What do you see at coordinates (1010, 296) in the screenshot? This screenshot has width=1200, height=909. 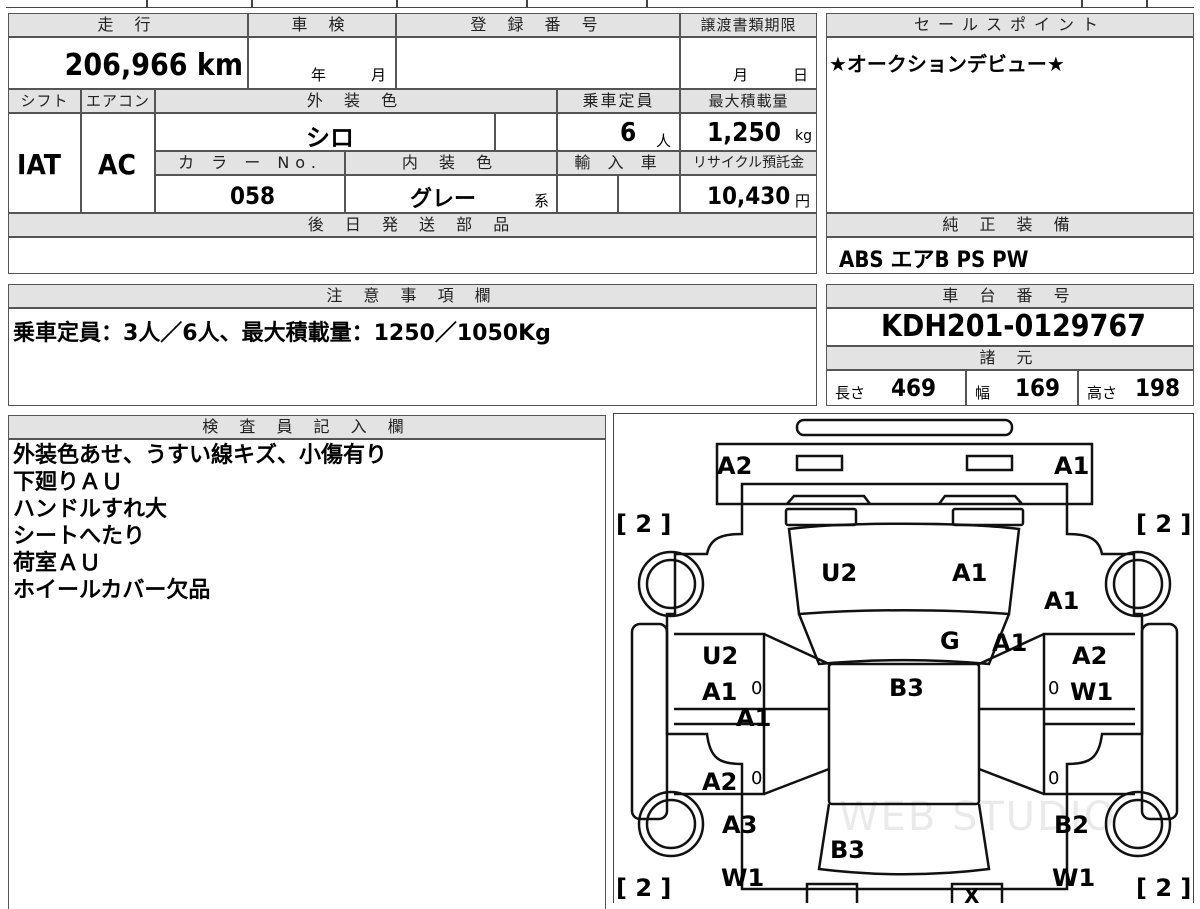 I see `chassis-number-header: 車 台 番 号` at bounding box center [1010, 296].